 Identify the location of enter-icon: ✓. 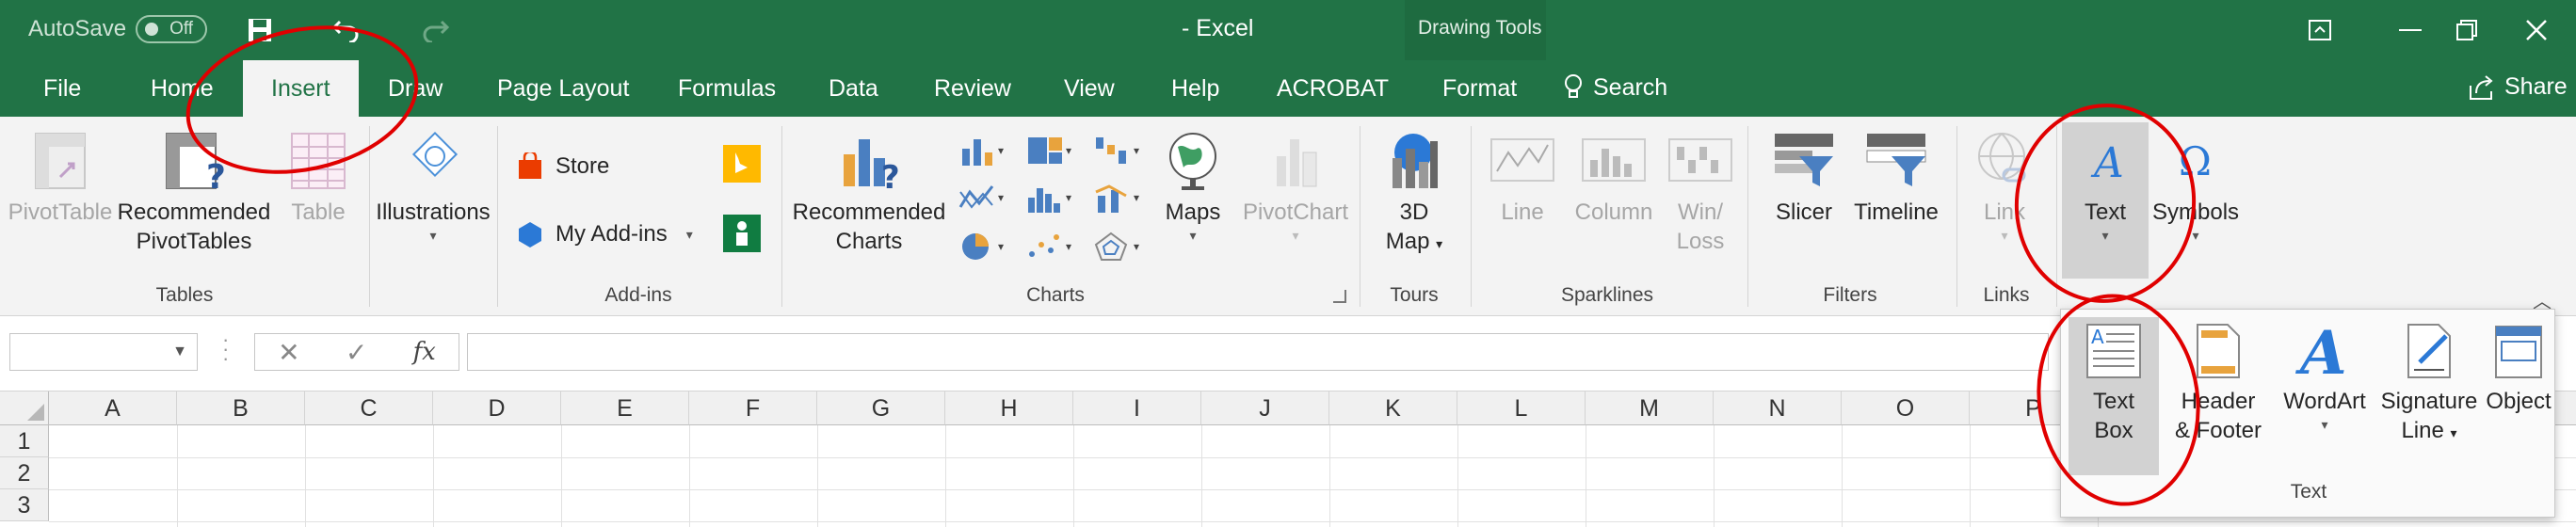
(356, 352).